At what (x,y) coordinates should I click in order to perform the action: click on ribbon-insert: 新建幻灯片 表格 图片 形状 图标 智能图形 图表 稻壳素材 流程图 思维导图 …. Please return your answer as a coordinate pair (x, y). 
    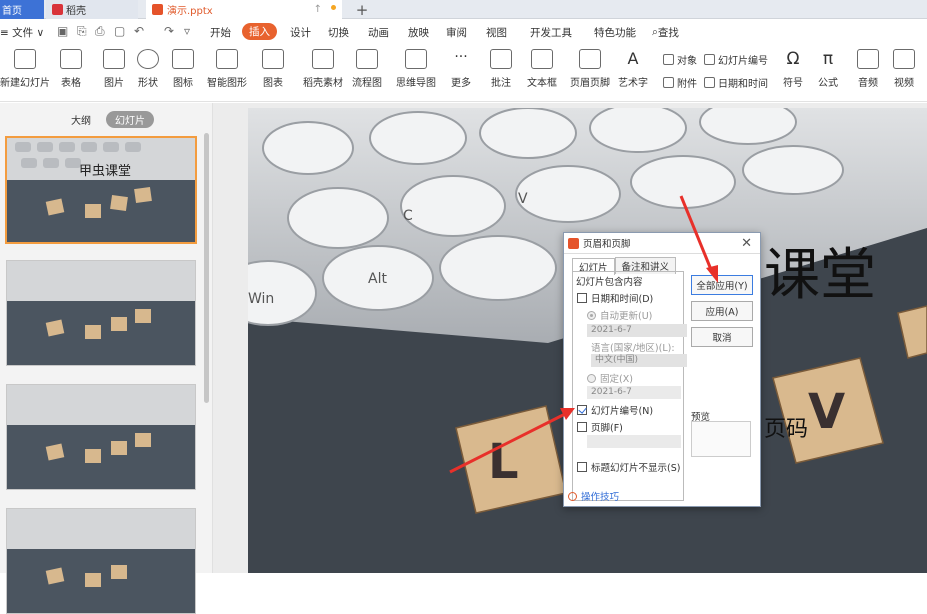
    Looking at the image, I should click on (463, 73).